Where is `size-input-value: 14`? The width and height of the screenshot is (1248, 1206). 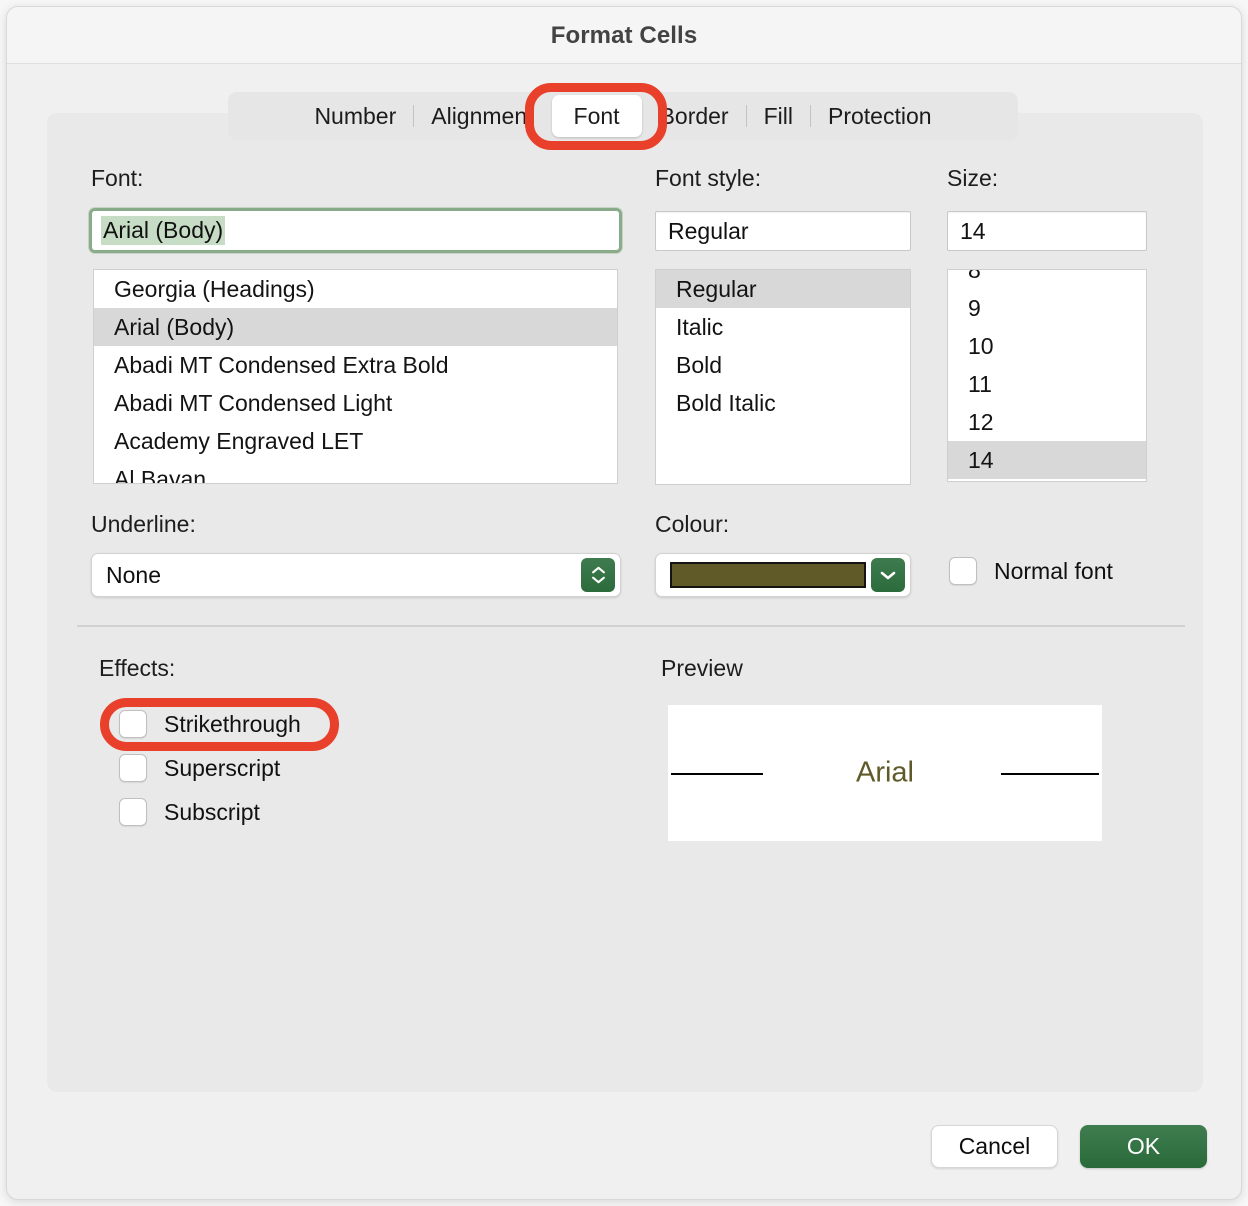 size-input-value: 14 is located at coordinates (973, 230).